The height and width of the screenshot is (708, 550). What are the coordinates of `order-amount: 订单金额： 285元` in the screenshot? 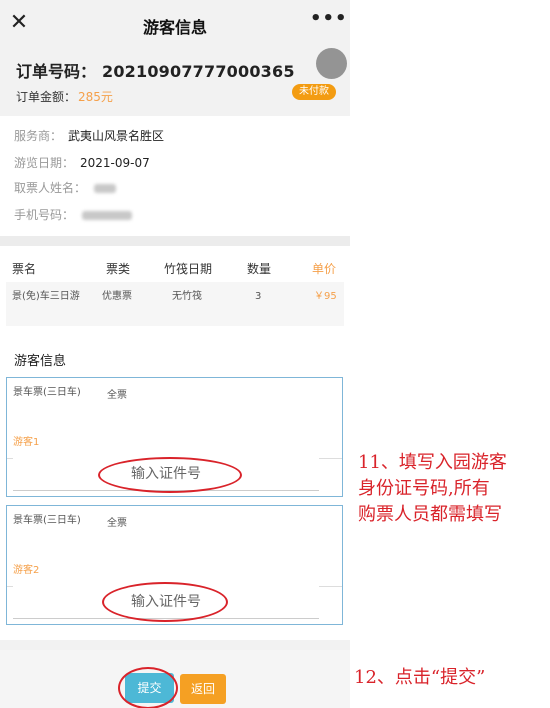 It's located at (64, 96).